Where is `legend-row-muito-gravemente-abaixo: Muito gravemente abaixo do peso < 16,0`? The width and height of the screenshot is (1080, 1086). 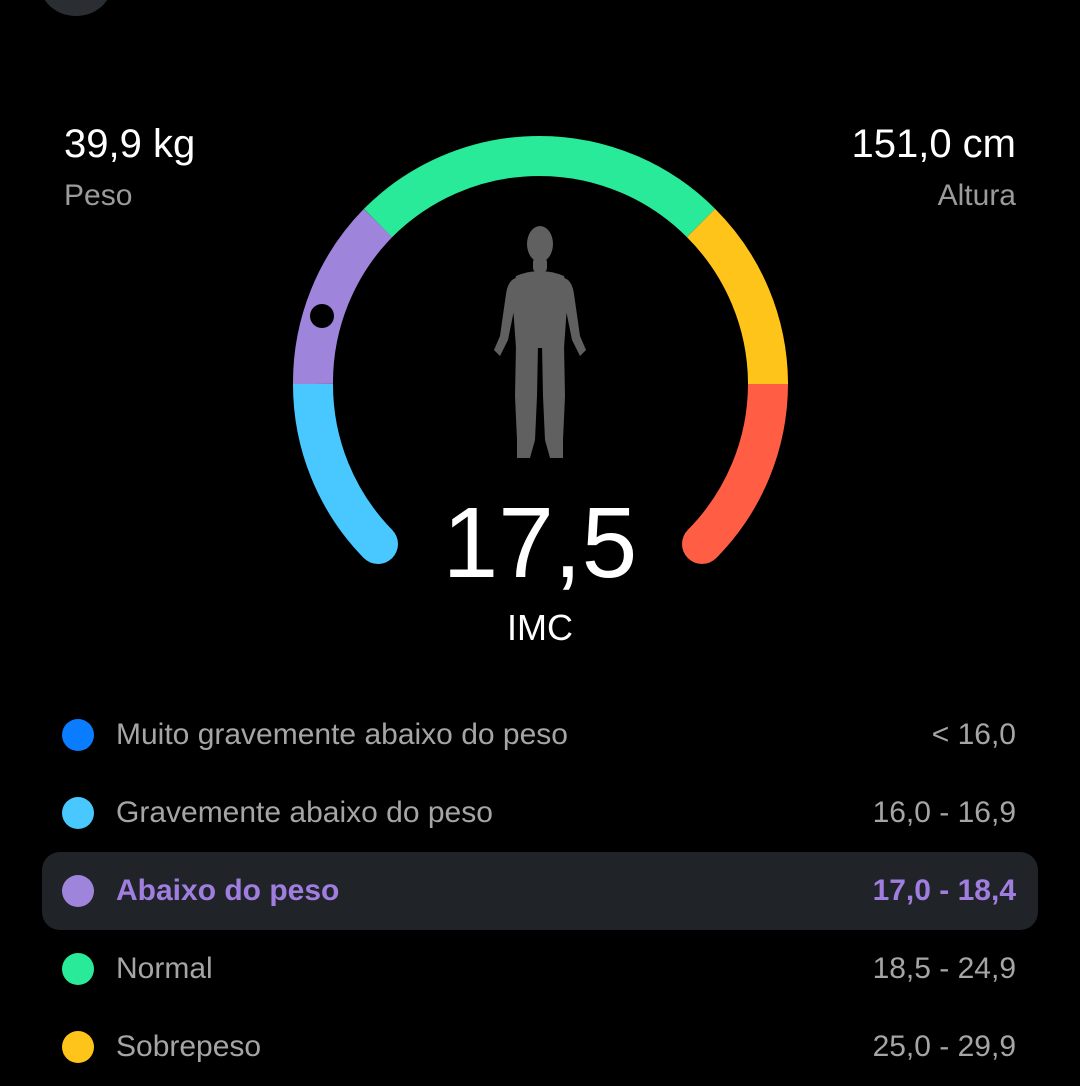 legend-row-muito-gravemente-abaixo: Muito gravemente abaixo do peso < 16,0 is located at coordinates (540, 735).